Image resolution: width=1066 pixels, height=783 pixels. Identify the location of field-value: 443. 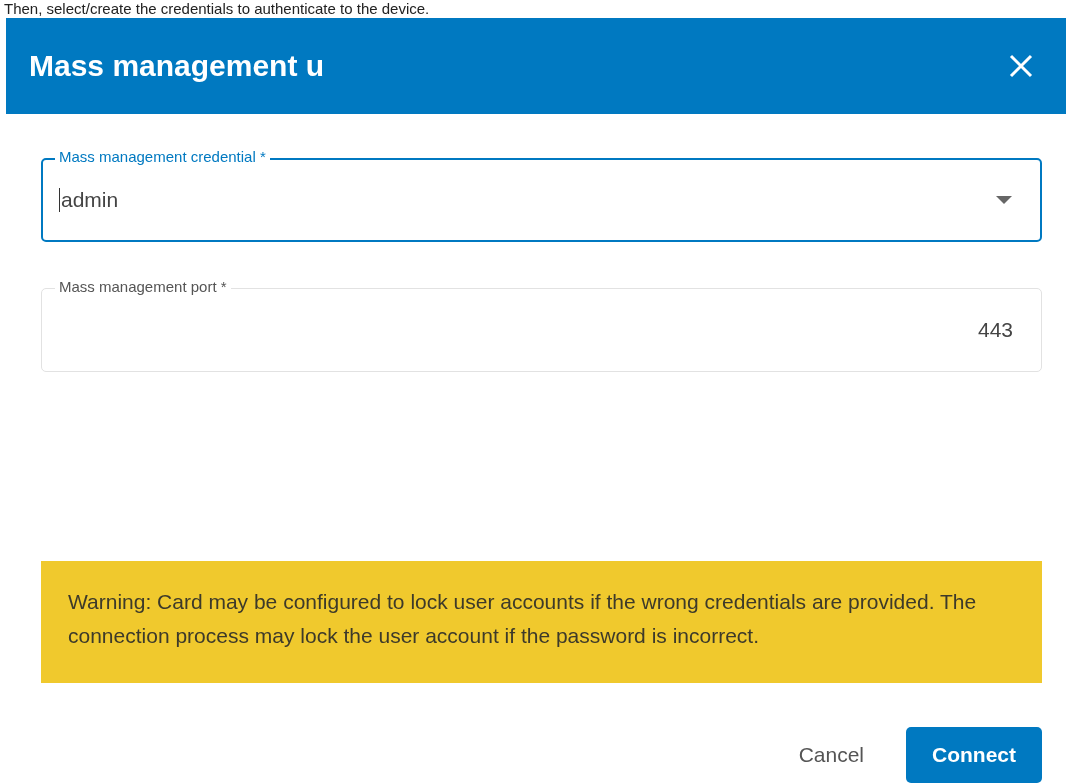
(994, 330).